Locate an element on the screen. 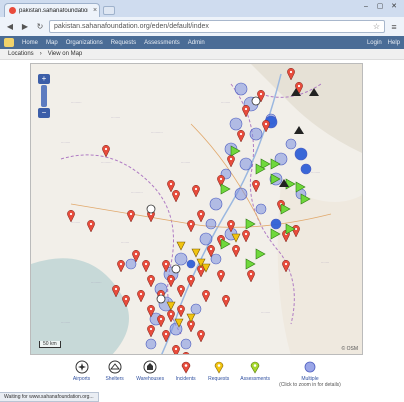 The width and height of the screenshot is (404, 402). bookmark-star-icon: ☆ is located at coordinates (376, 26).